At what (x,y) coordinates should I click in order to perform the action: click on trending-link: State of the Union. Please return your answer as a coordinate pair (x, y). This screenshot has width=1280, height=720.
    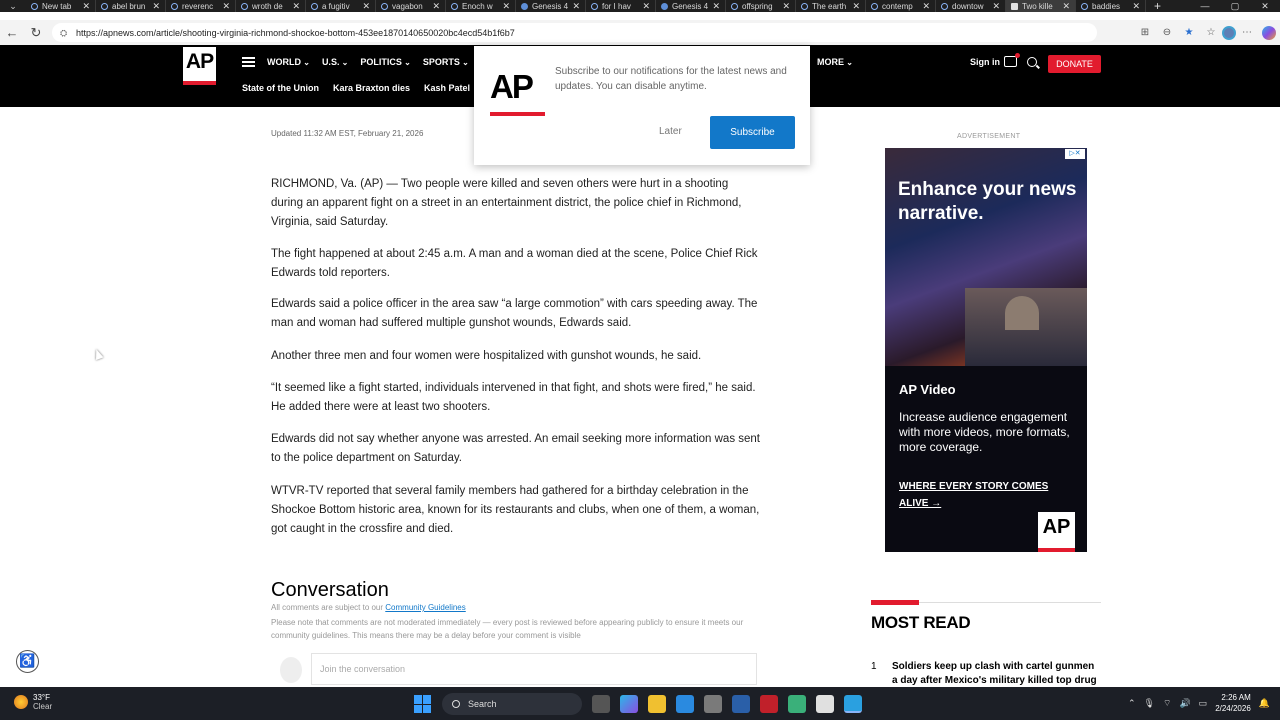
    Looking at the image, I should click on (280, 88).